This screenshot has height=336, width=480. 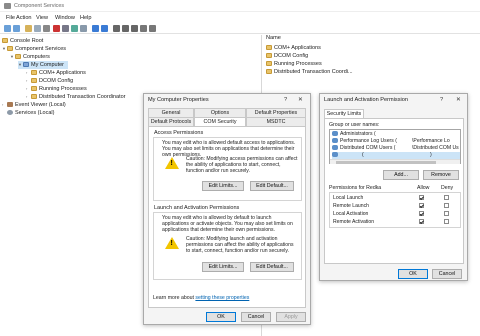 What do you see at coordinates (34, 105) in the screenshot?
I see `tree-event-viewer: › Event Viewer (Local)` at bounding box center [34, 105].